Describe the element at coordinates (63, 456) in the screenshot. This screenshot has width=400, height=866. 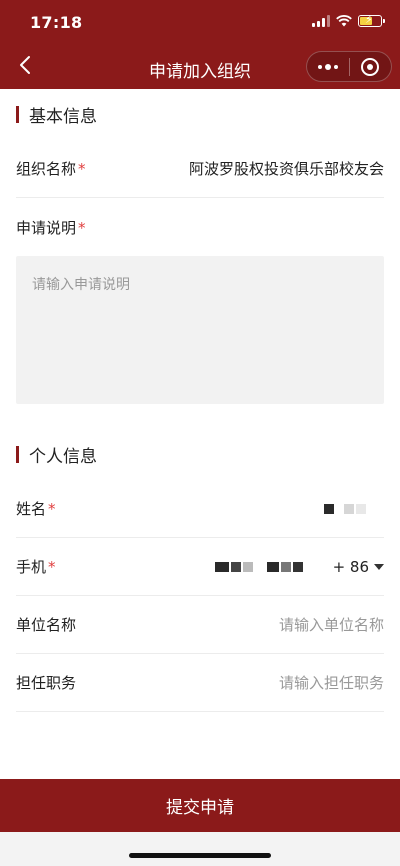
I see `section-title-personal: 个人信息` at that location.